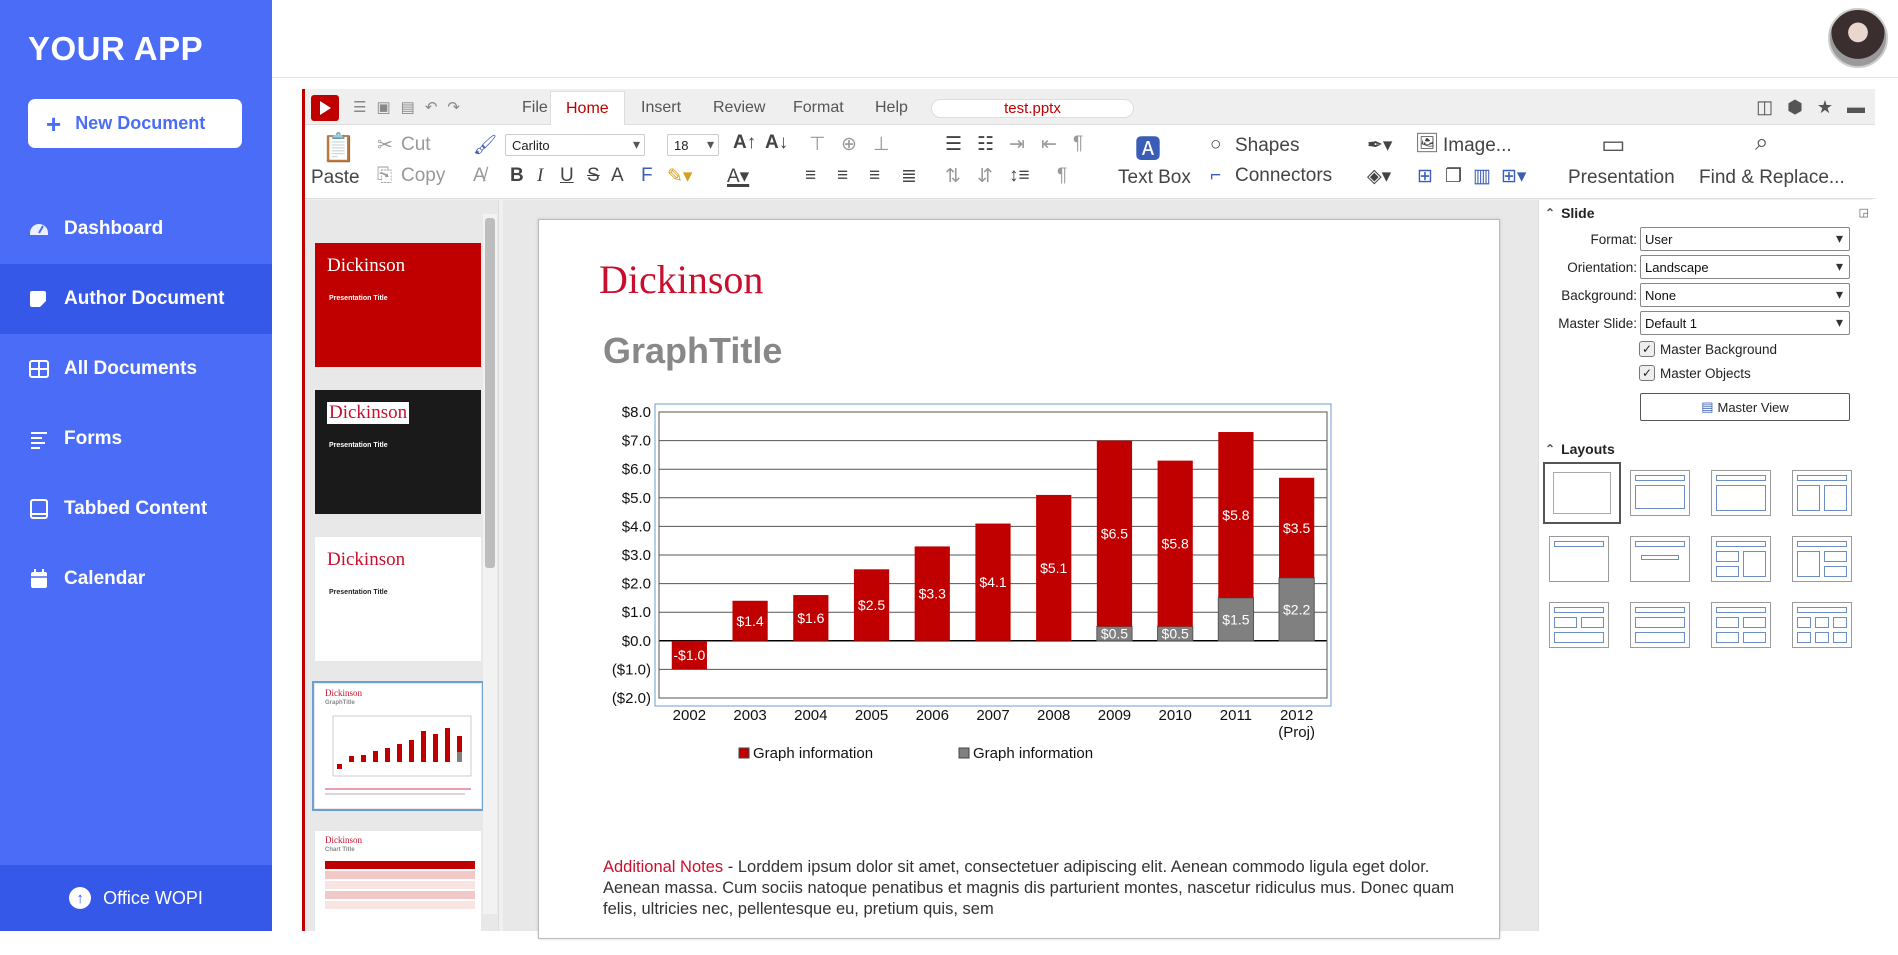 The height and width of the screenshot is (955, 1898). I want to click on tabs-view-icon: ▬, so click(1856, 107).